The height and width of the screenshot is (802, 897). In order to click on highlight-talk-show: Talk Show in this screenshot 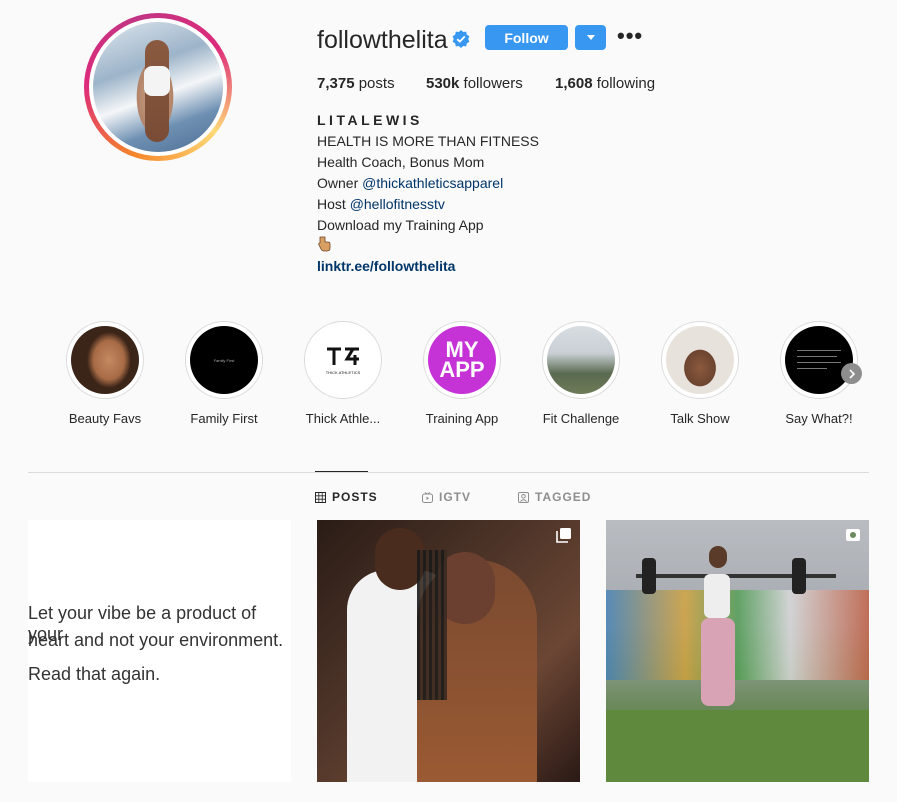, I will do `click(700, 373)`.